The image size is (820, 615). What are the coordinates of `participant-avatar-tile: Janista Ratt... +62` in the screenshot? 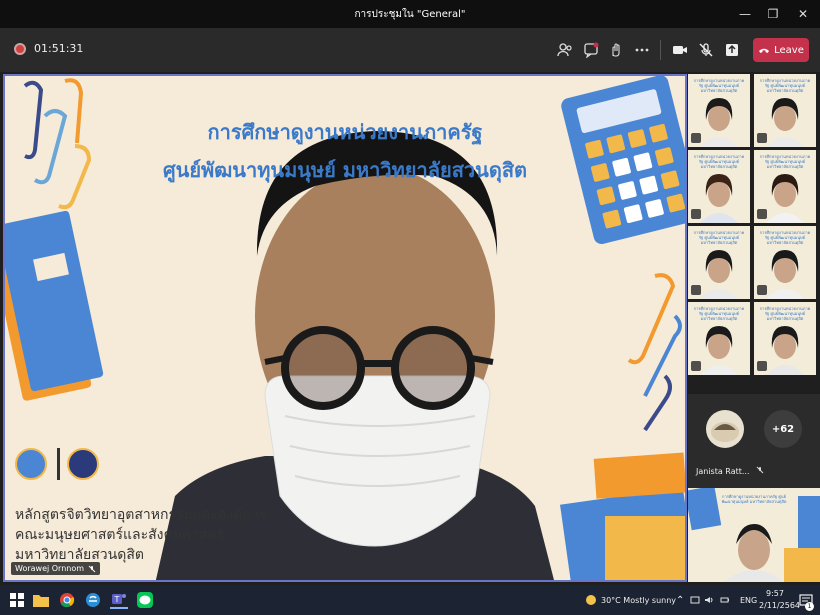 It's located at (754, 444).